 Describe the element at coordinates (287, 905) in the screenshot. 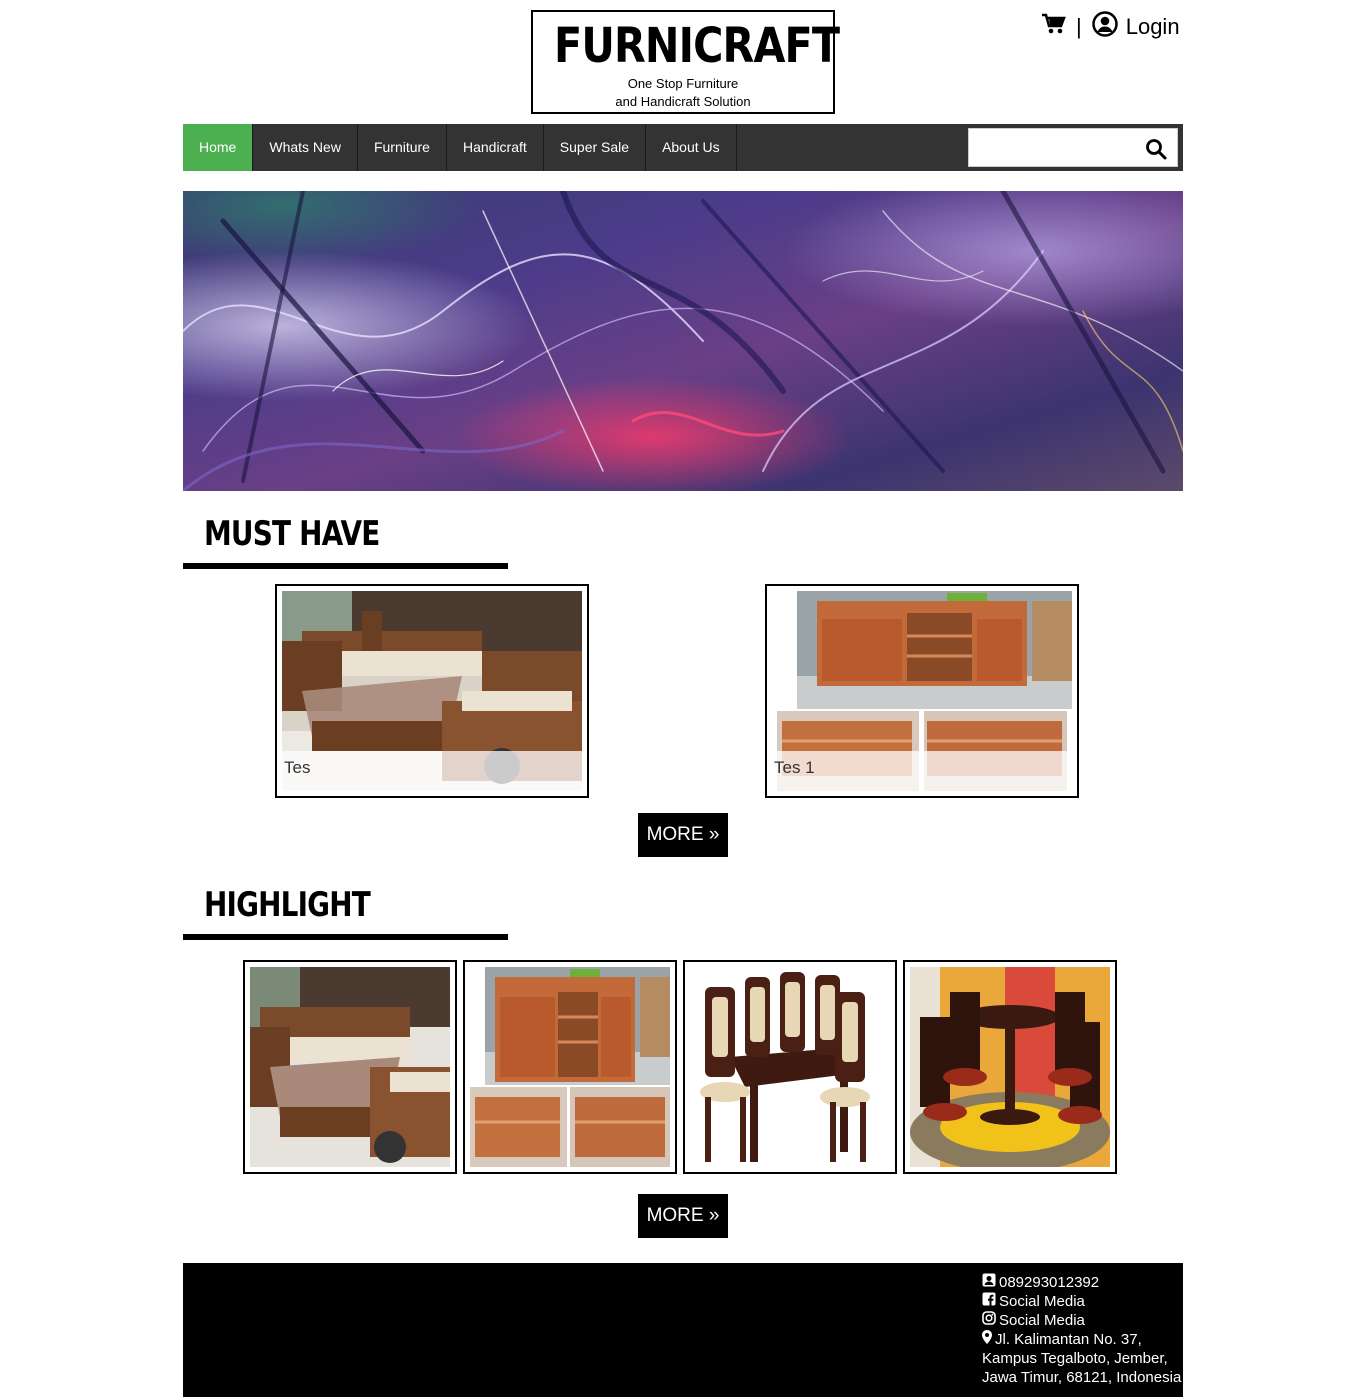

I see `highlight-title: HIGHLIGHT` at that location.